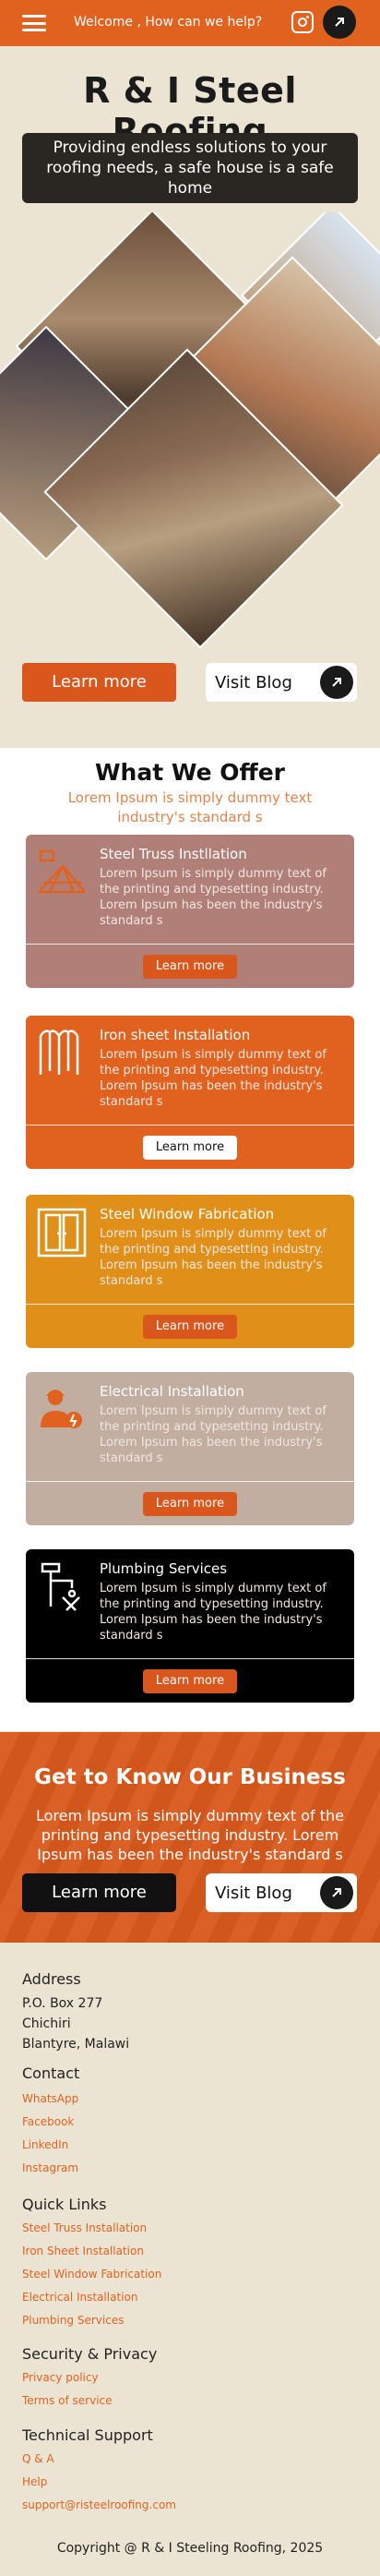  Describe the element at coordinates (62, 1232) in the screenshot. I see `window-icon` at that location.